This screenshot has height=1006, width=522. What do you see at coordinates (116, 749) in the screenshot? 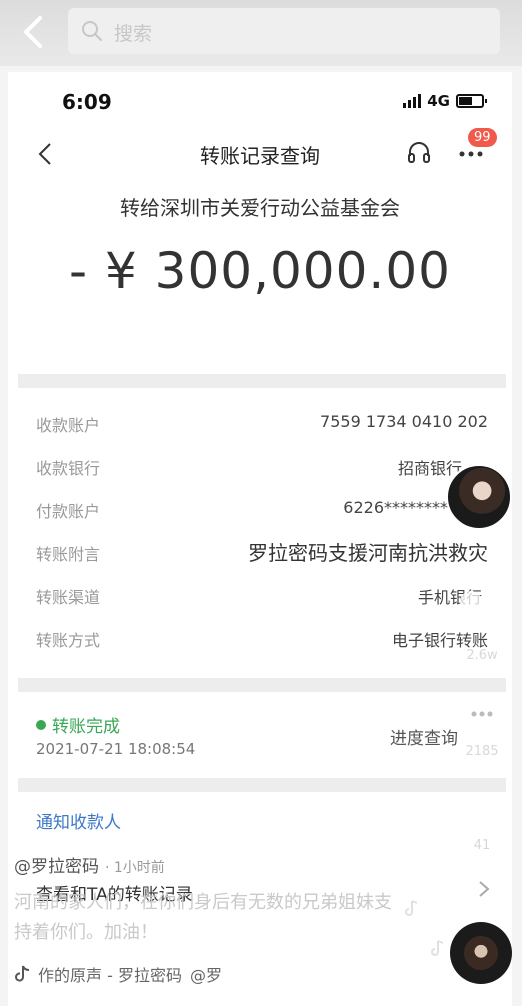
I see `status-datetime: 2021-07-21 18:08:54` at bounding box center [116, 749].